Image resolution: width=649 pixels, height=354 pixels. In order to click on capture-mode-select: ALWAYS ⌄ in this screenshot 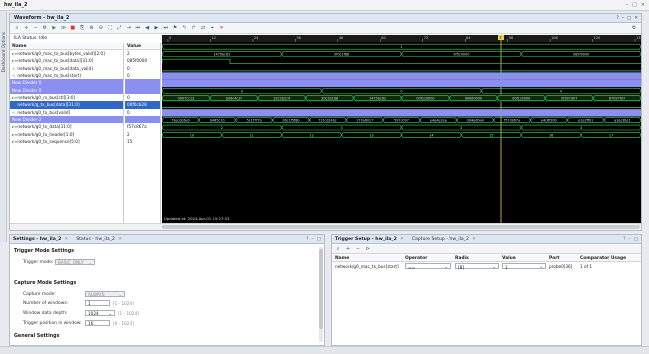, I will do `click(105, 294)`.